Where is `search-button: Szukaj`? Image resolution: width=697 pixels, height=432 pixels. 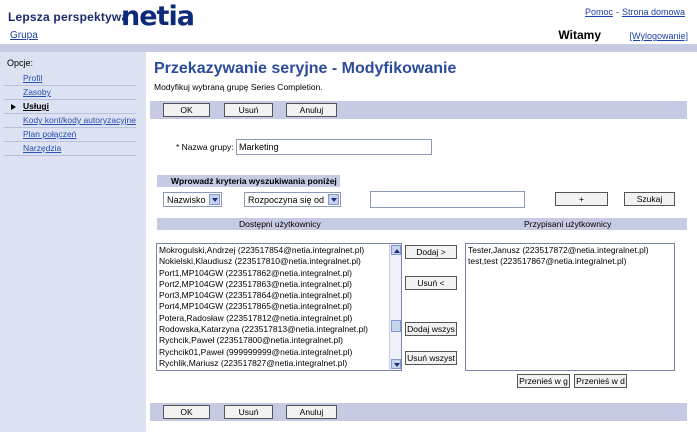
search-button: Szukaj is located at coordinates (649, 199).